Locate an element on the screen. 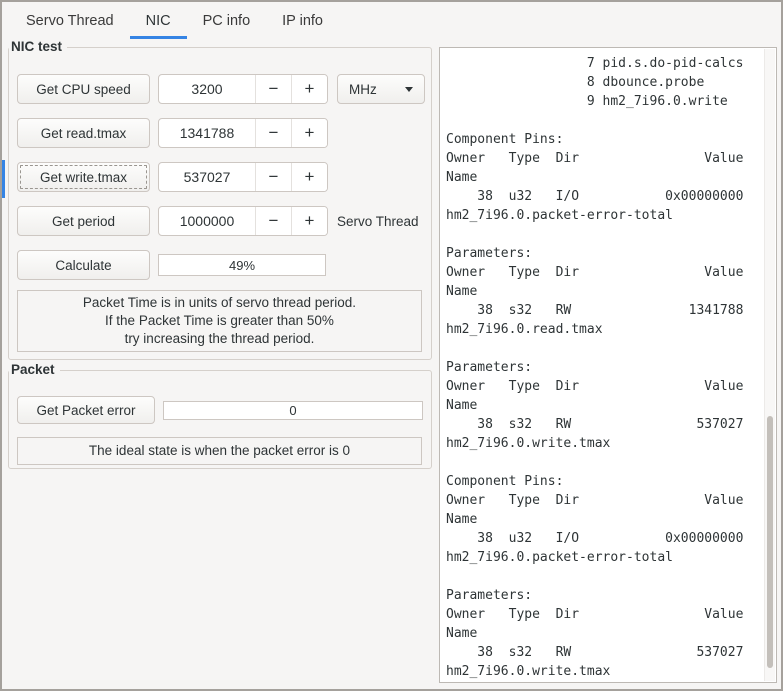  cpu-speed-spinbox: 3200 − + is located at coordinates (243, 89).